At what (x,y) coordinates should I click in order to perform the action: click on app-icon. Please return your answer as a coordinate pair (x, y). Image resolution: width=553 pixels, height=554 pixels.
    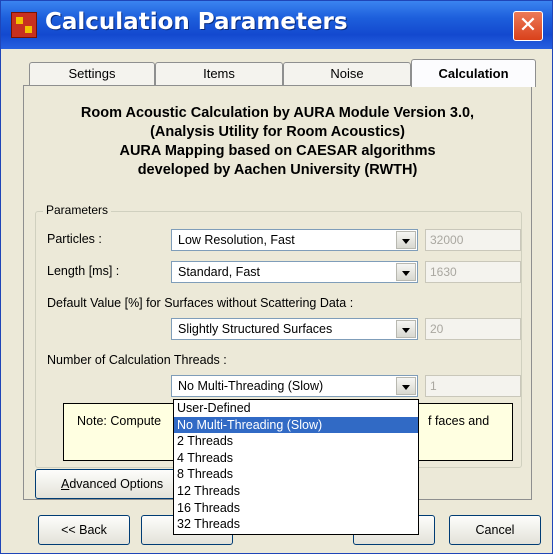
    Looking at the image, I should click on (24, 25).